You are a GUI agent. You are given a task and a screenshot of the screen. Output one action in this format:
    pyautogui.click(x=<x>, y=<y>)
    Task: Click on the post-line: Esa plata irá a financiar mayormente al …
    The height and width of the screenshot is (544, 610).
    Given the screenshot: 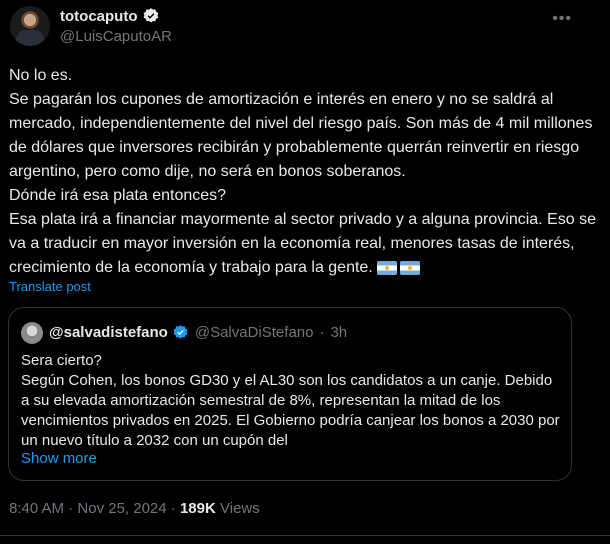 What is the action you would take?
    pyautogui.click(x=302, y=243)
    